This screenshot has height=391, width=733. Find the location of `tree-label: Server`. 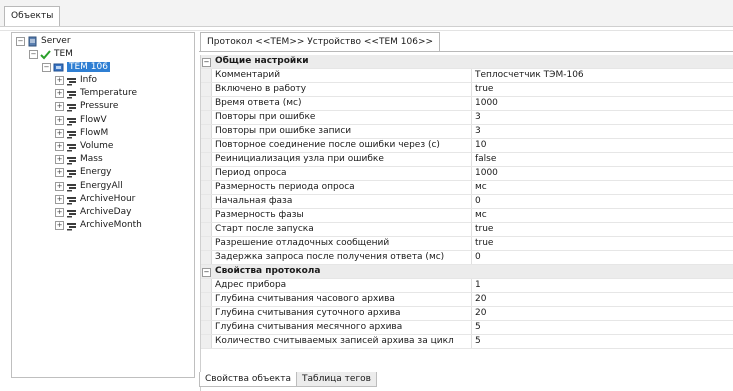

tree-label: Server is located at coordinates (56, 41).